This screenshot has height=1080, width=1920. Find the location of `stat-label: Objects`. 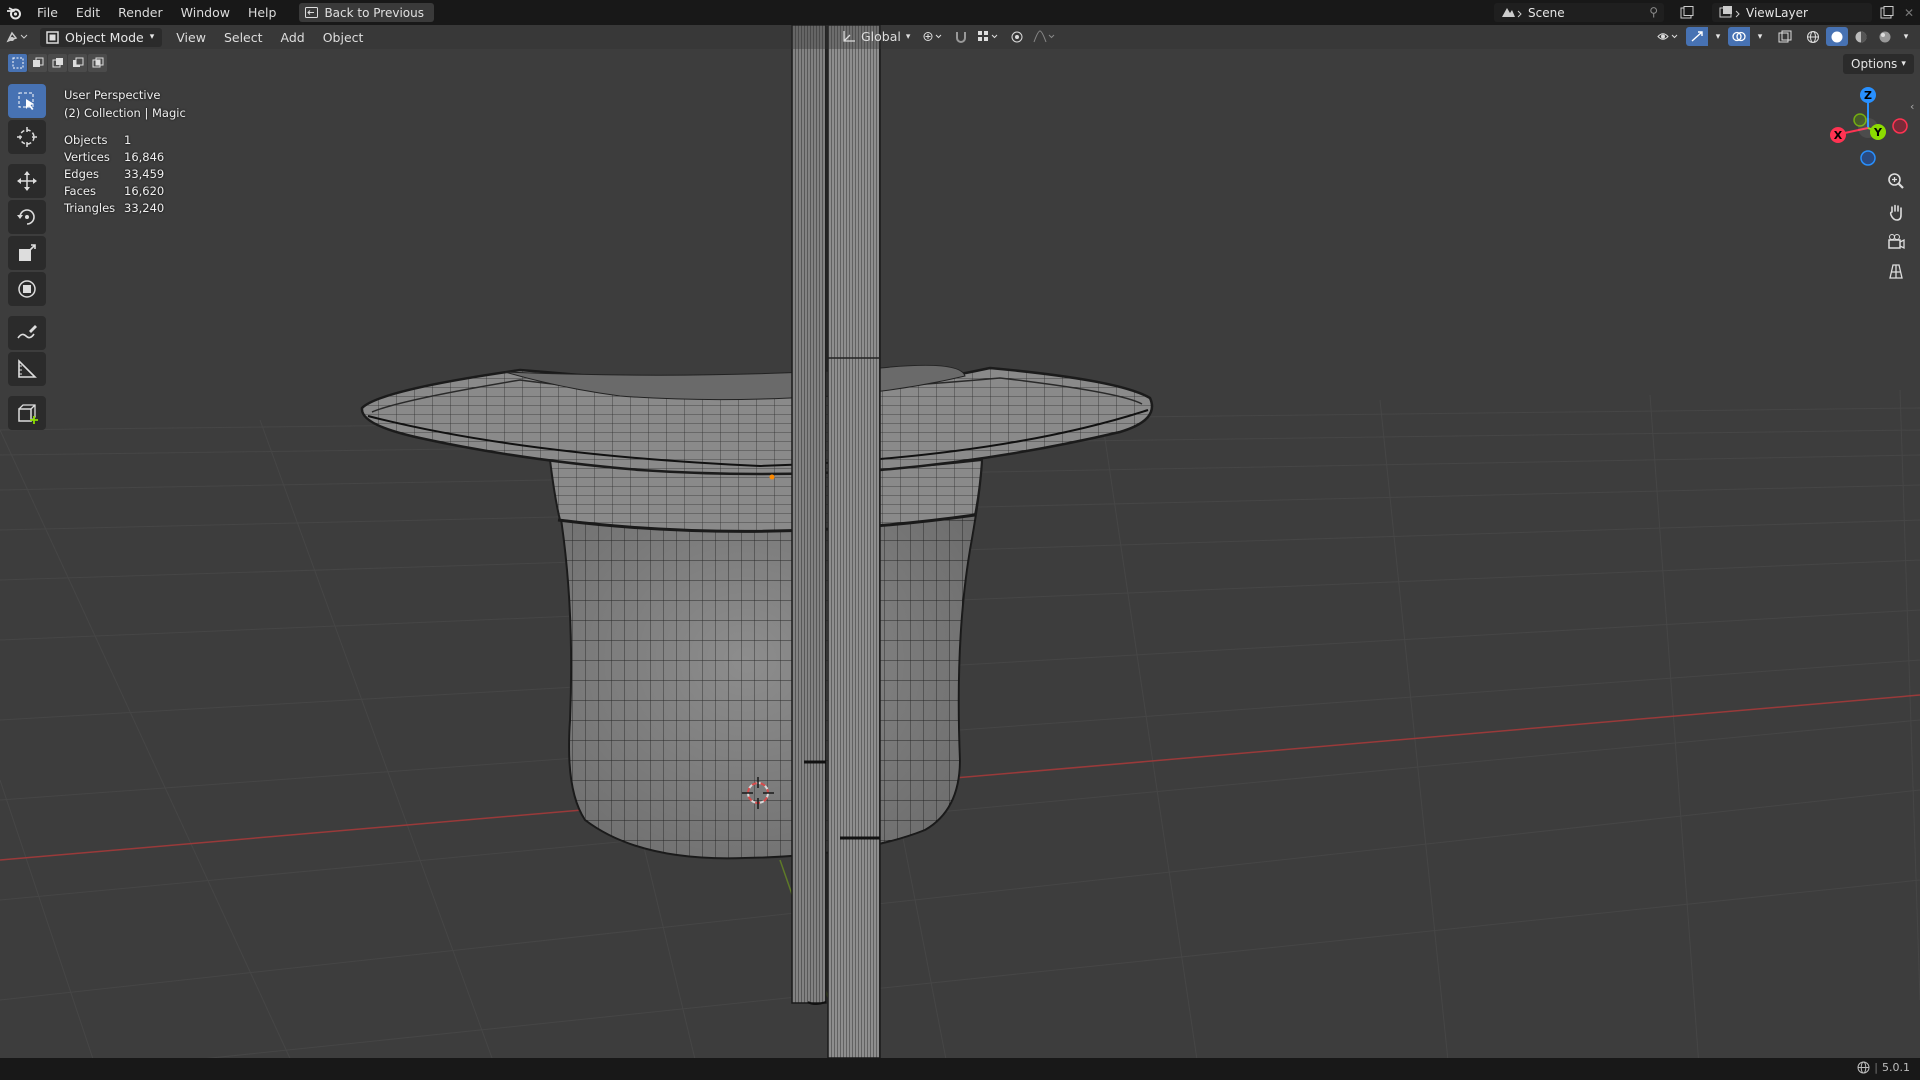

stat-label: Objects is located at coordinates (86, 140).